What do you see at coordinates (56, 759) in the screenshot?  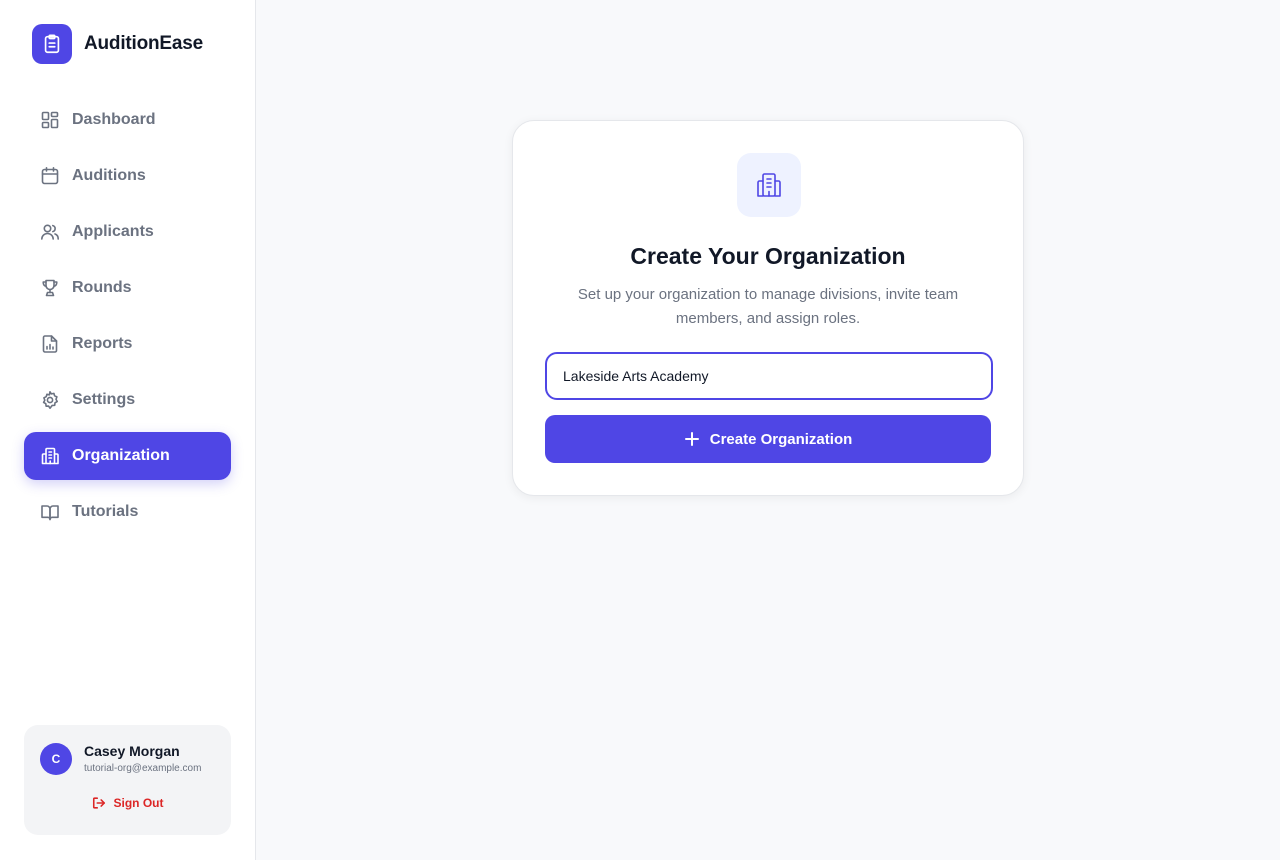 I see `avatar: C` at bounding box center [56, 759].